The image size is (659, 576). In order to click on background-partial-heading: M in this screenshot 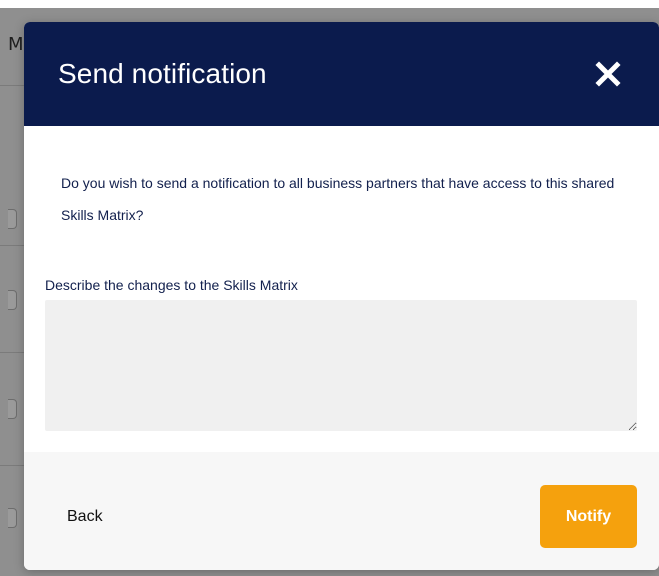, I will do `click(16, 44)`.